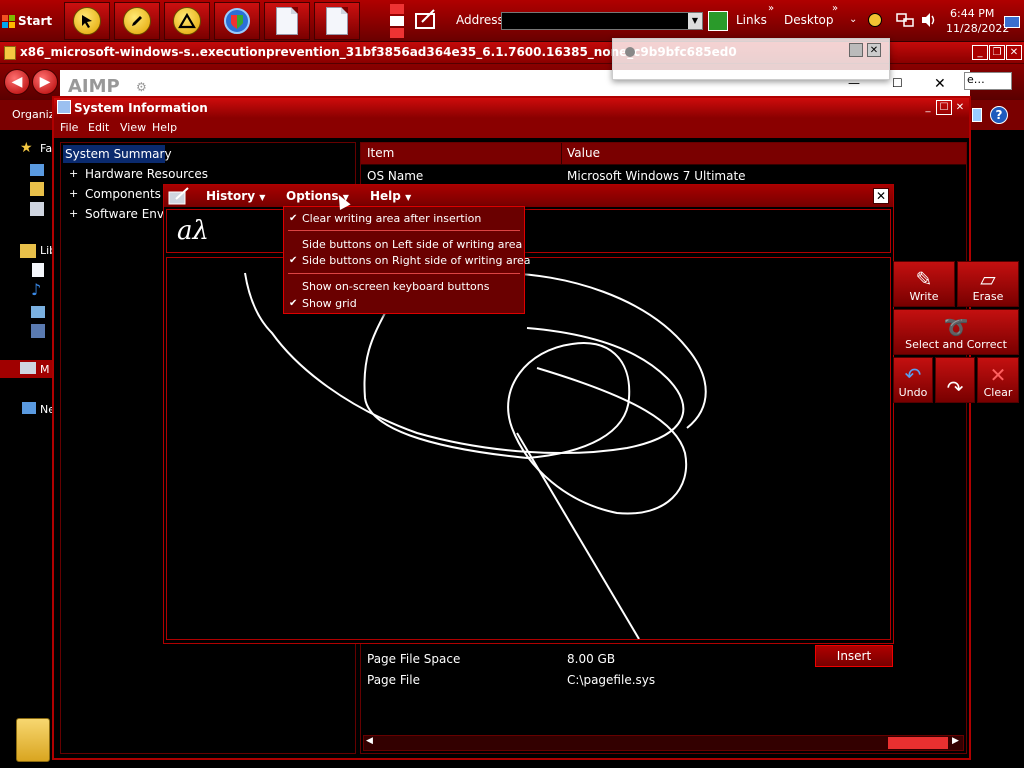 The width and height of the screenshot is (1024, 768). Describe the element at coordinates (38, 270) in the screenshot. I see `documents-icon` at that location.